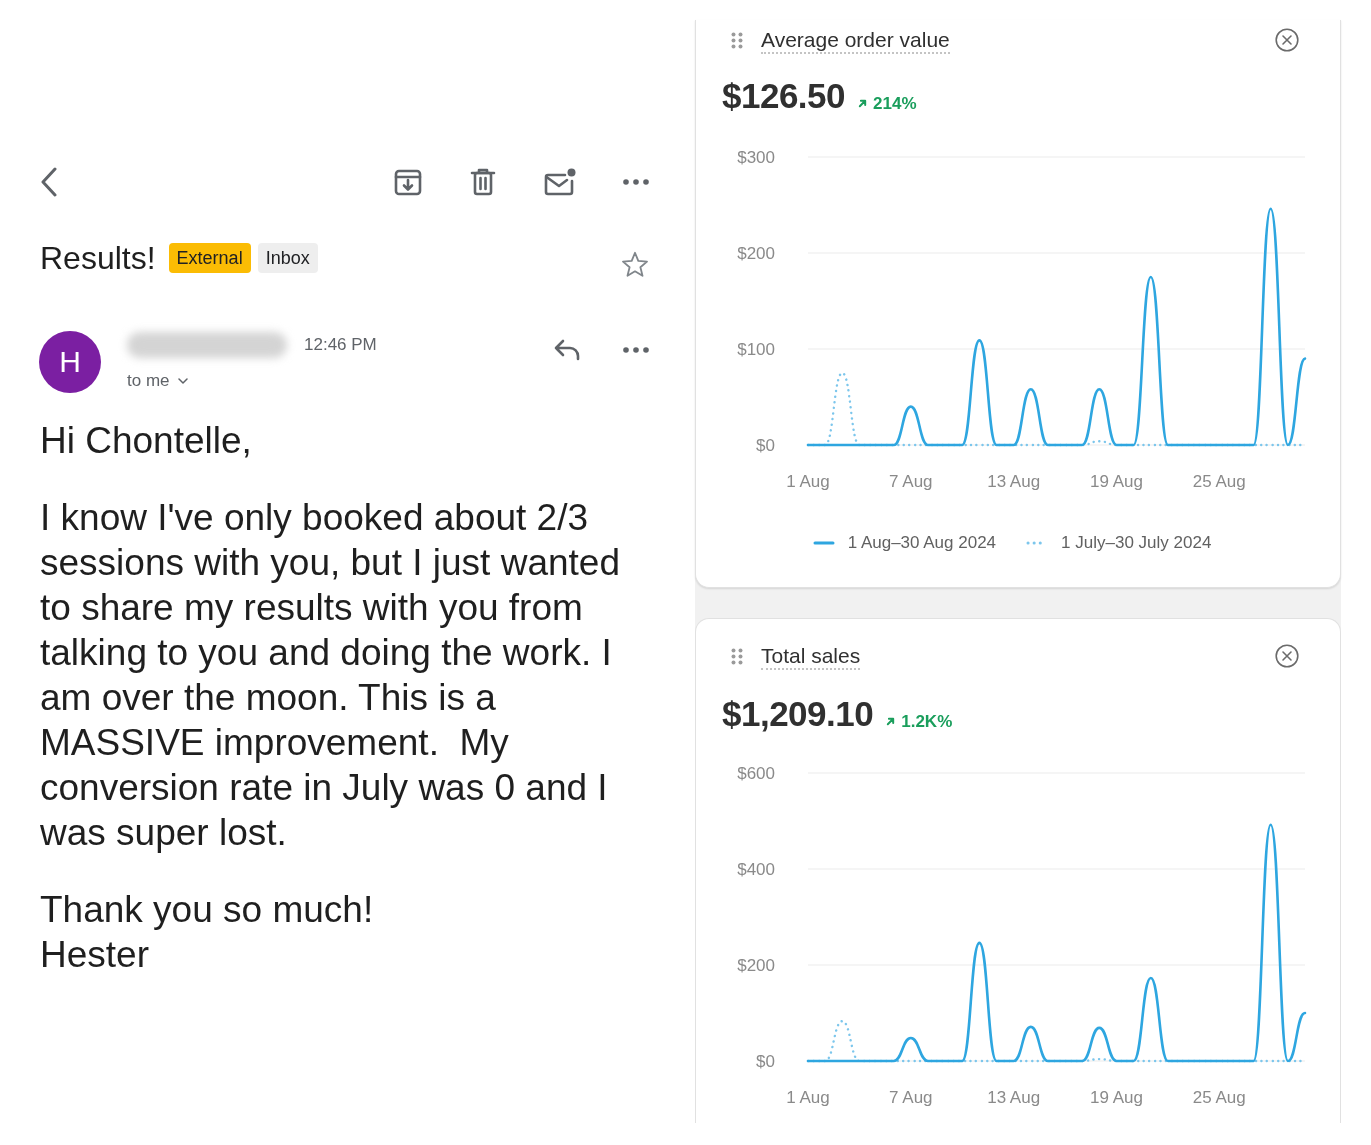 The width and height of the screenshot is (1371, 1145). What do you see at coordinates (560, 182) in the screenshot?
I see `envelope-icon` at bounding box center [560, 182].